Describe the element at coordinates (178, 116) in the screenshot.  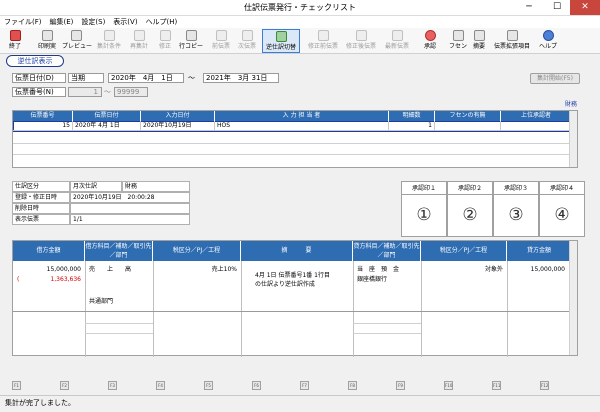
I see `col-header-input-date: 入力日付` at that location.